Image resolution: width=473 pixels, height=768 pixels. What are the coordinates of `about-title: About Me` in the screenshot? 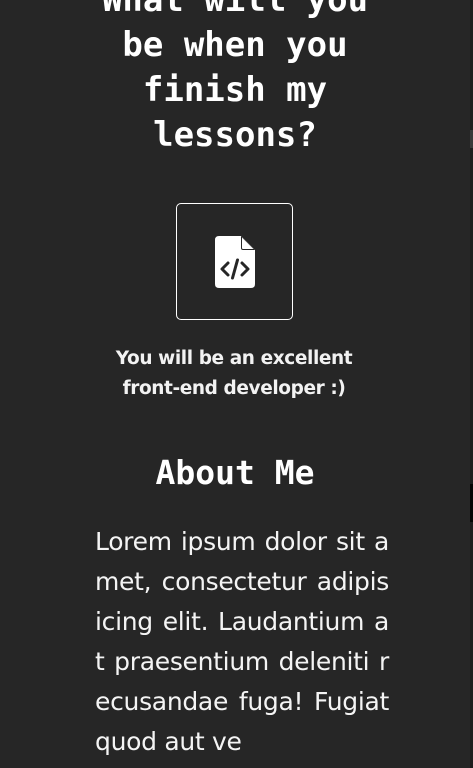 It's located at (235, 472).